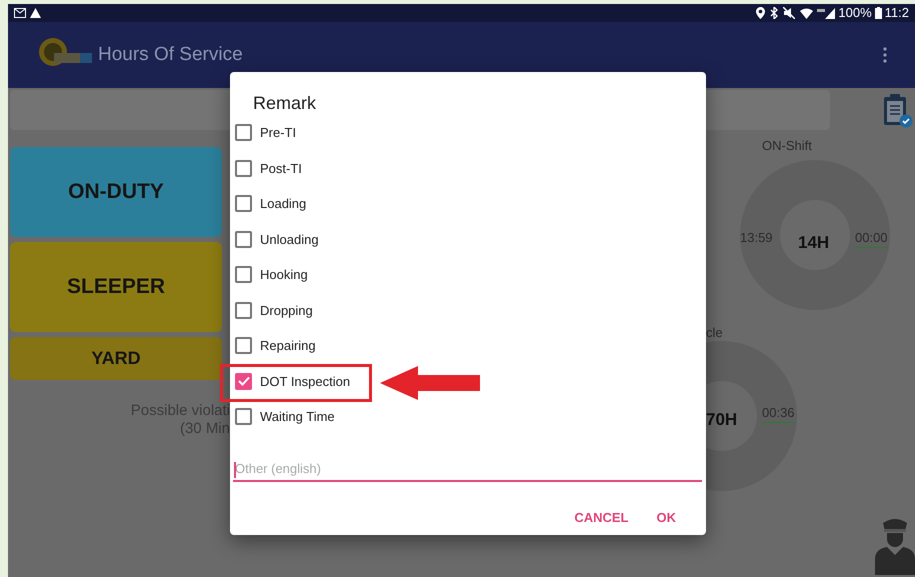  I want to click on mute-icon, so click(789, 13).